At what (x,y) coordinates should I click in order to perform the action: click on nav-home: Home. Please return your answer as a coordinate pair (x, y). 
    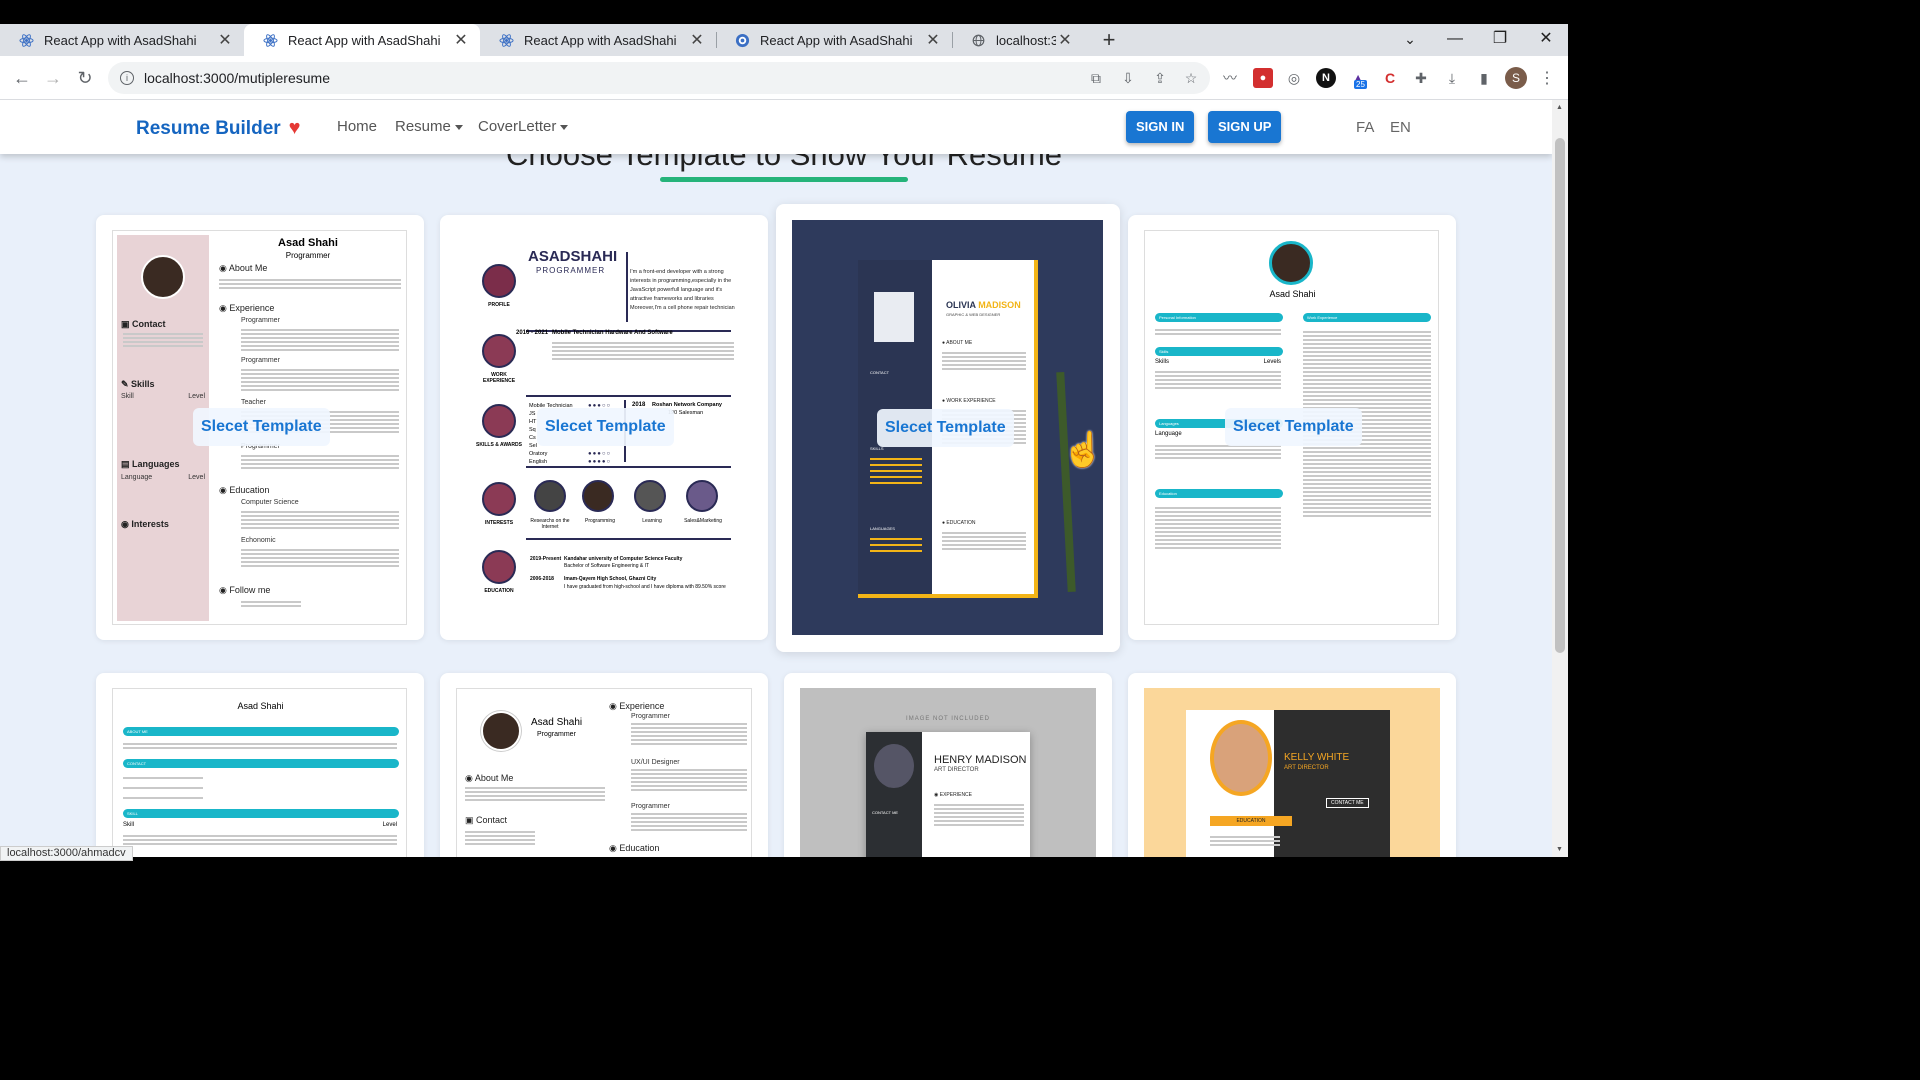
    Looking at the image, I should click on (357, 126).